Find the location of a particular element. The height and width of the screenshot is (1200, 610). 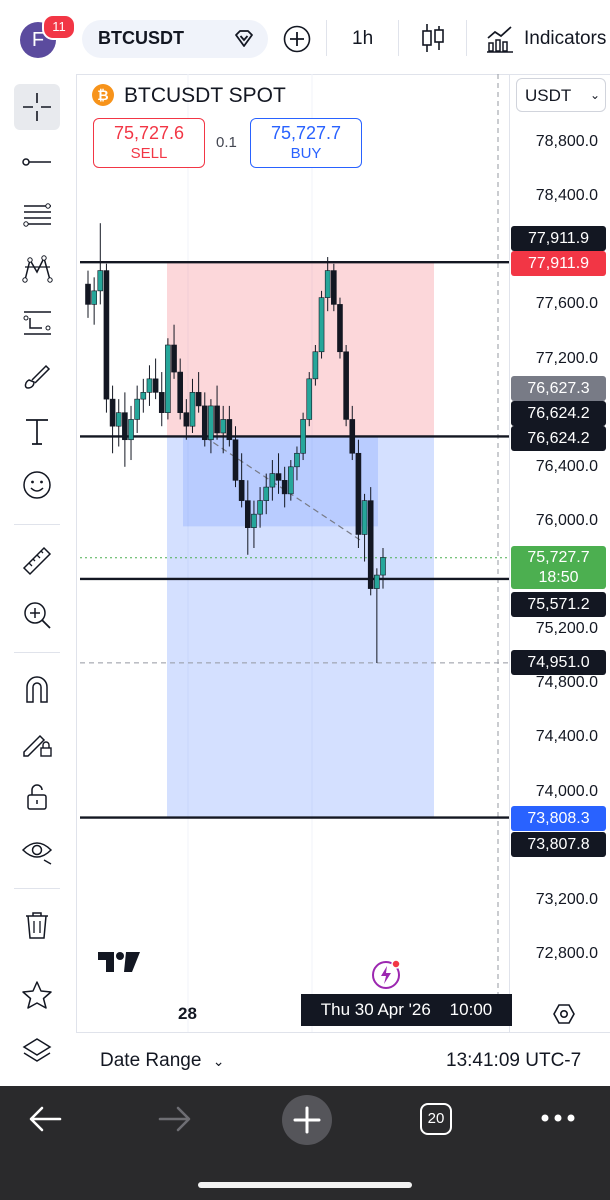

forecast-tool is located at coordinates (37, 323).